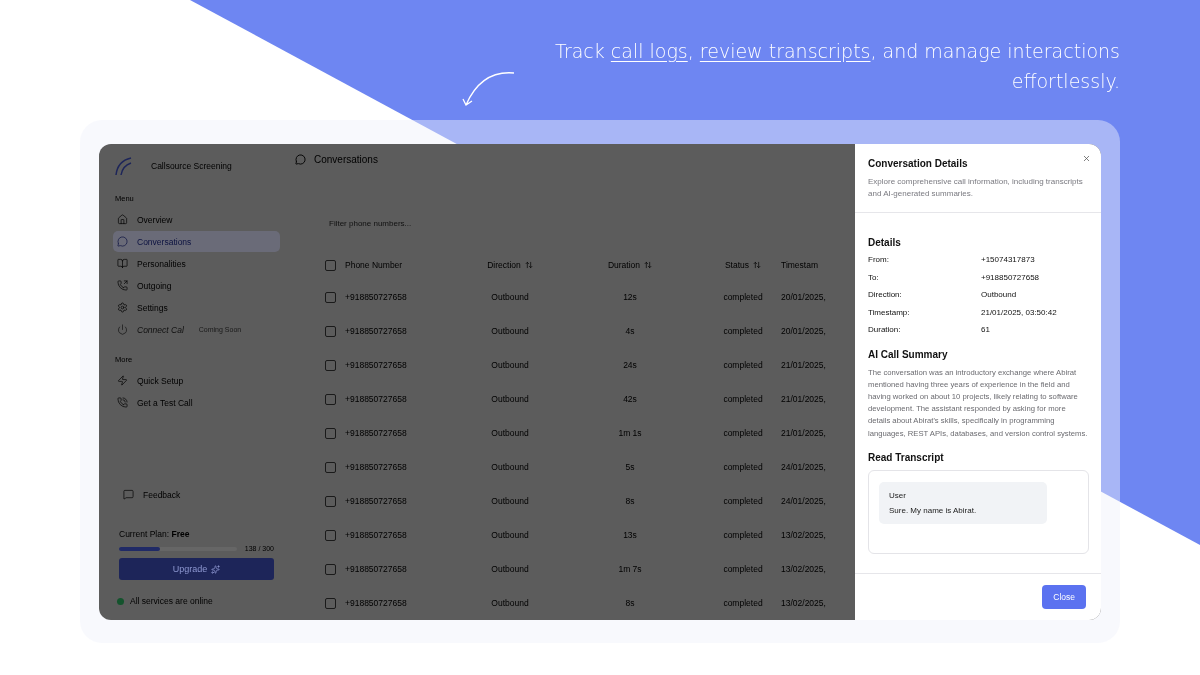 This screenshot has height=675, width=1200. I want to click on nav-item: Get a Test Call, so click(196, 402).